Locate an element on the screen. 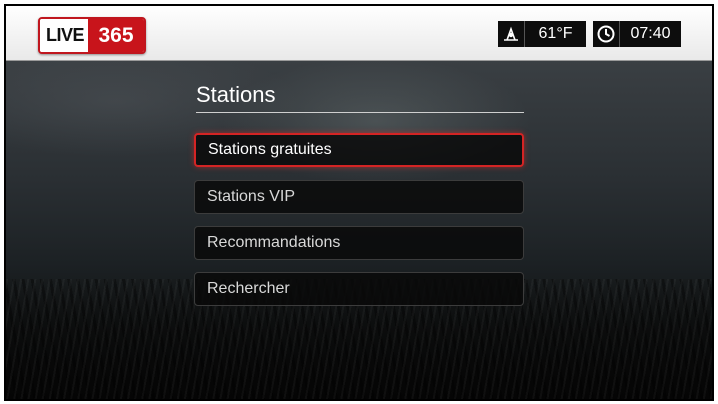 This screenshot has height=404, width=718. top-bar: LIVE 365 61°F 07:40 is located at coordinates (359, 33).